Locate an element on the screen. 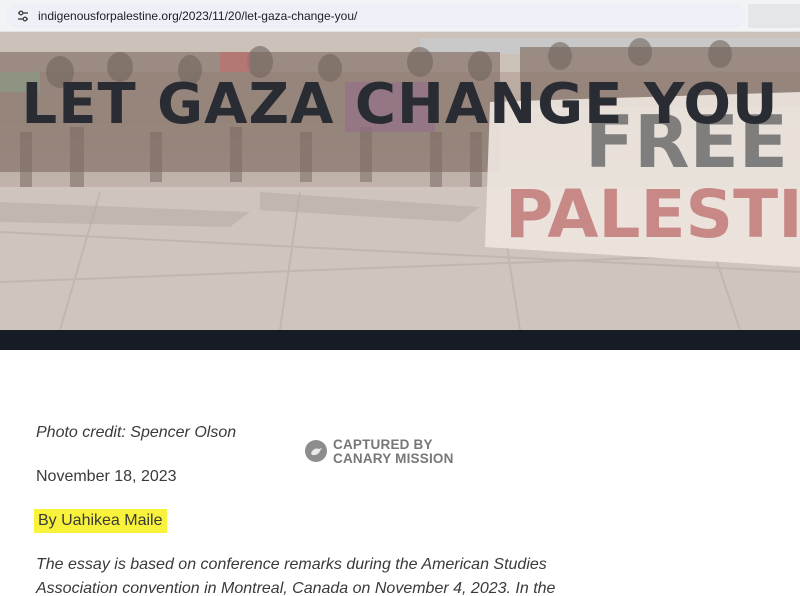 The height and width of the screenshot is (596, 800). watermark-line-2: CANARY MISSION is located at coordinates (393, 458).